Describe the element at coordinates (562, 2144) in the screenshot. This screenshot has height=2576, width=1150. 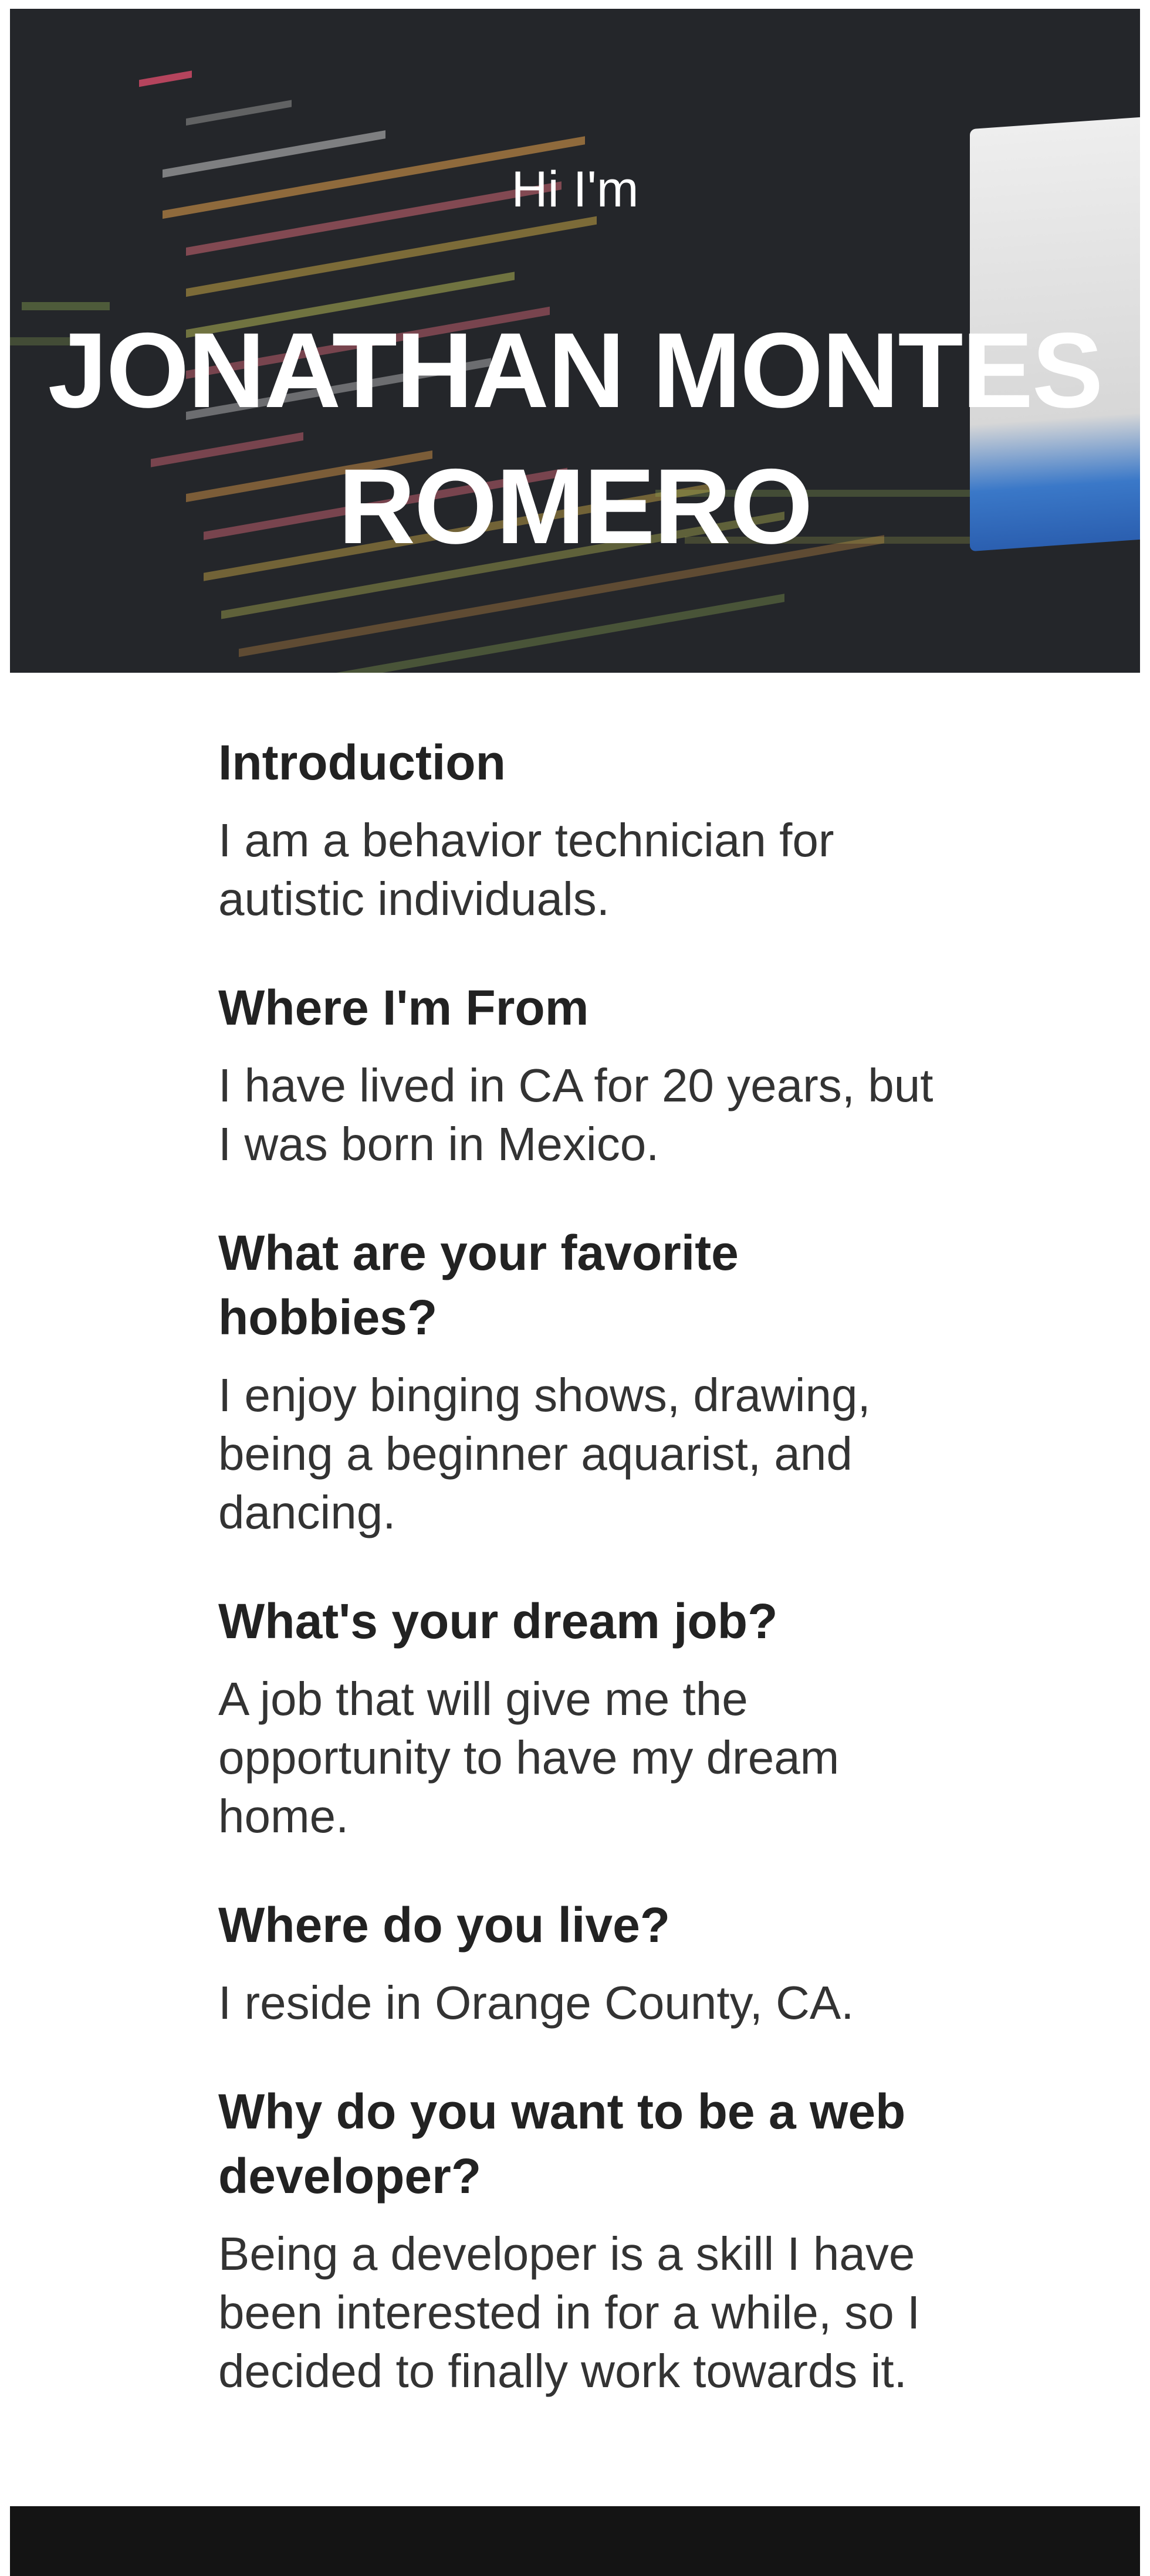
I see `section-heading: Why do you want to be a web developer?` at that location.